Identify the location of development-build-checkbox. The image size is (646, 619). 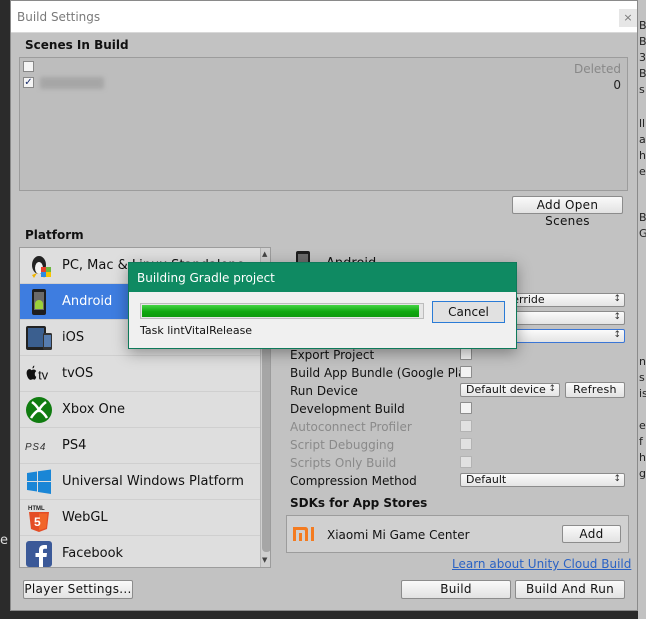
(466, 408).